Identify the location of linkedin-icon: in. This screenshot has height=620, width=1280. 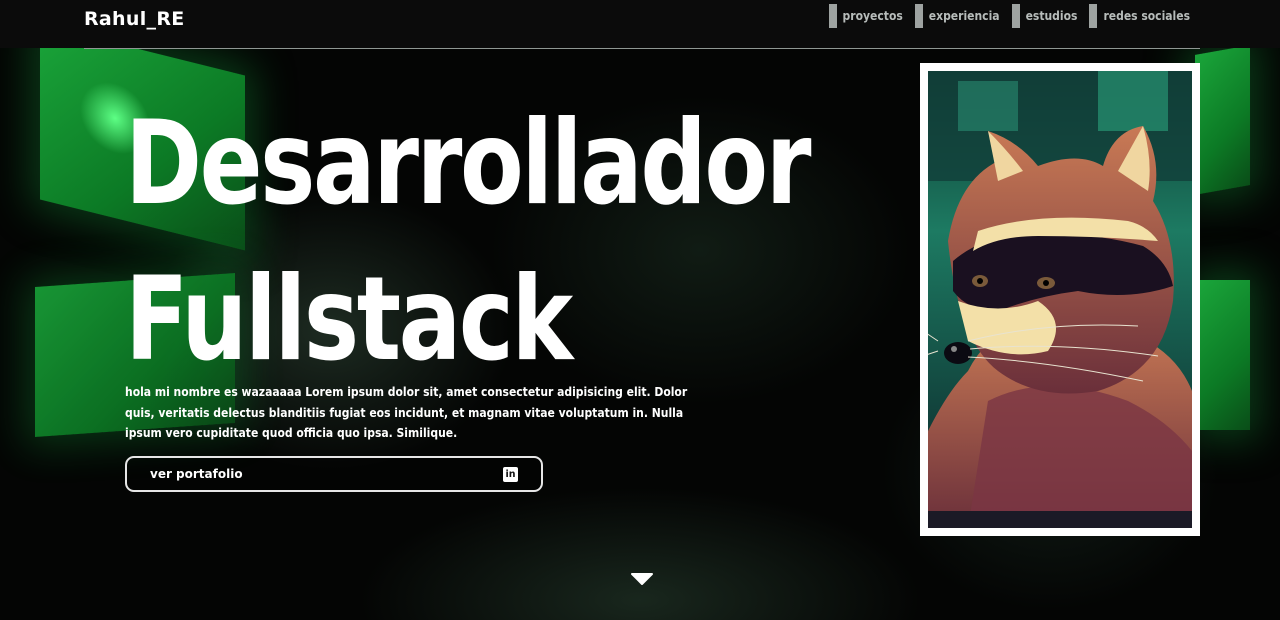
(510, 474).